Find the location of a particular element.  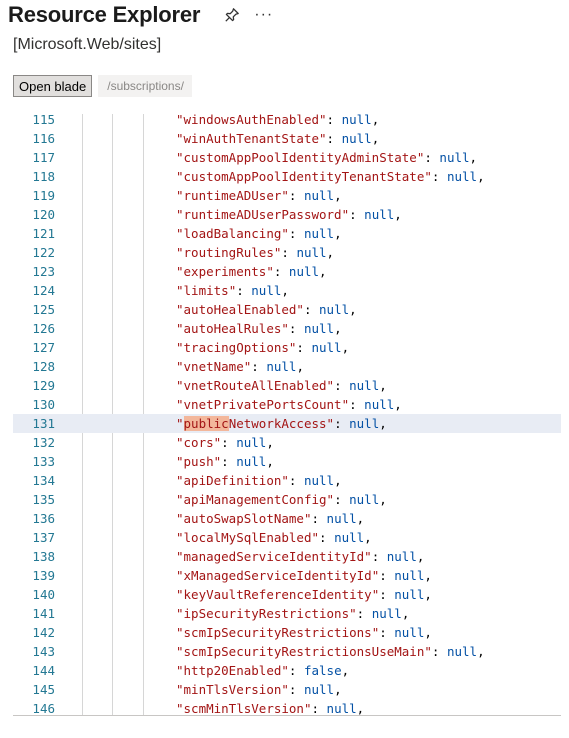

code-text: "apiDefinition": null, is located at coordinates (259, 480).